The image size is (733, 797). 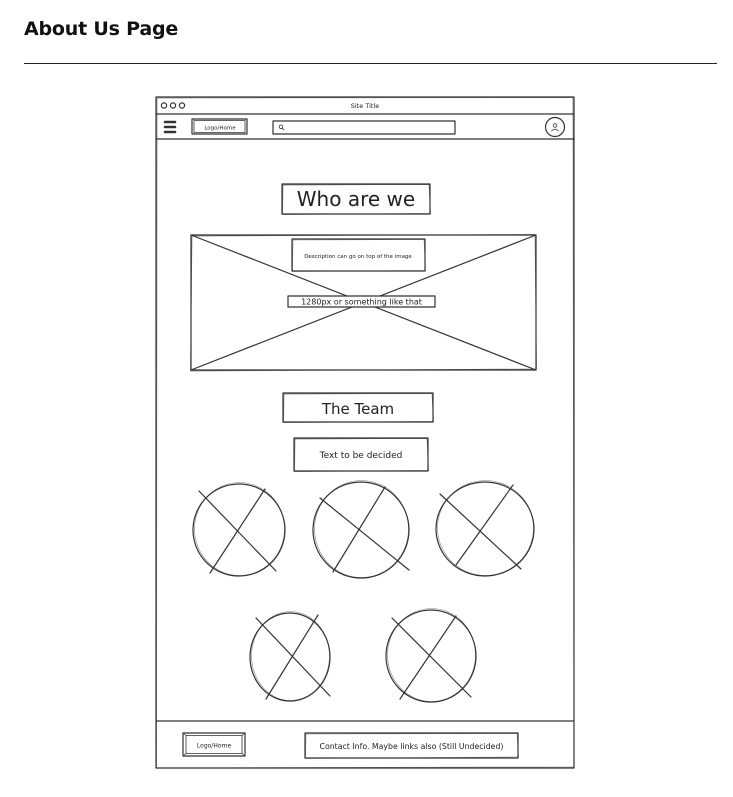 What do you see at coordinates (220, 129) in the screenshot?
I see `nav-logo-label: Logo/Home` at bounding box center [220, 129].